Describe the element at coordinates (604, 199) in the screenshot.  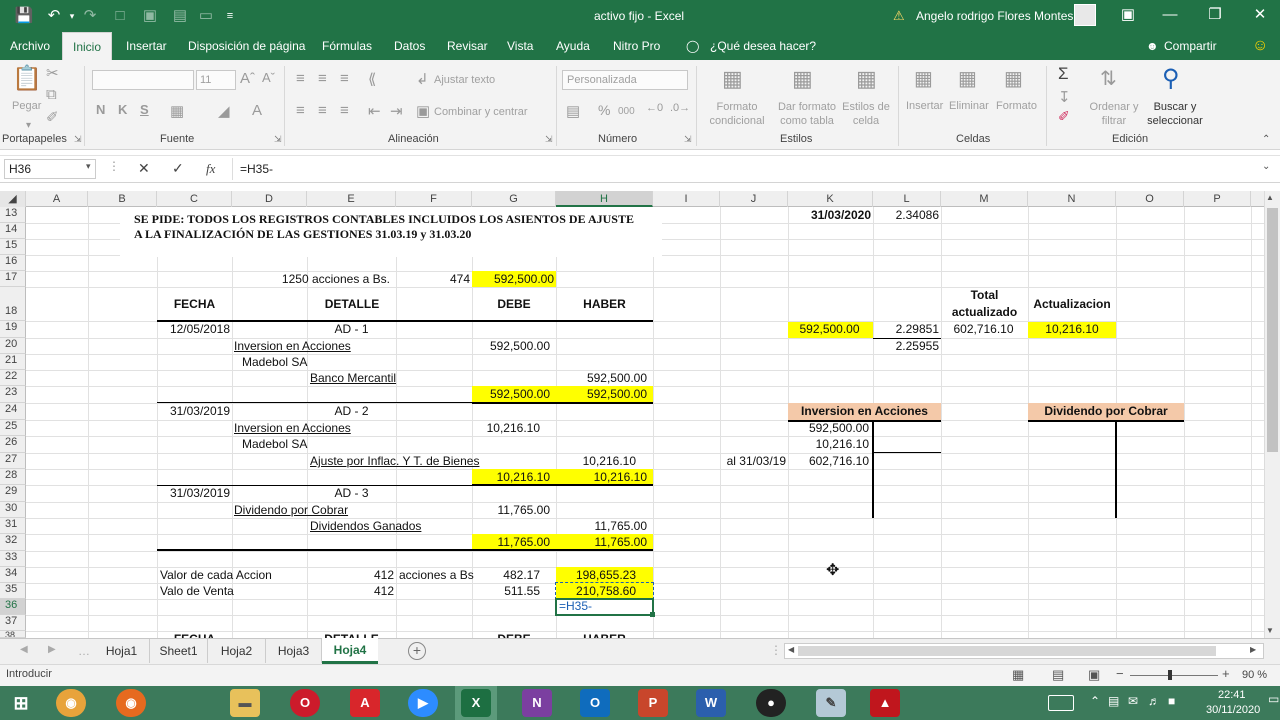
I see `column-header-h: H` at that location.